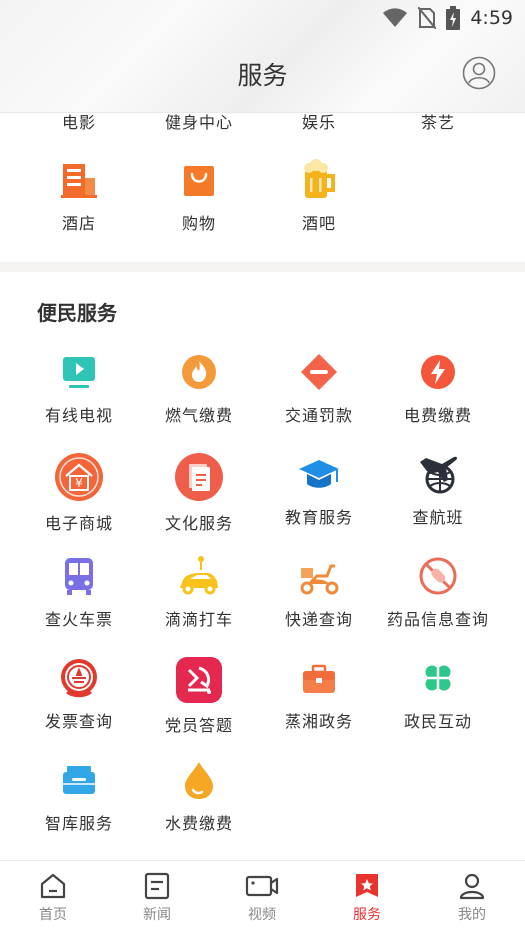  Describe the element at coordinates (472, 915) in the screenshot. I see `tab-label: 我的` at that location.